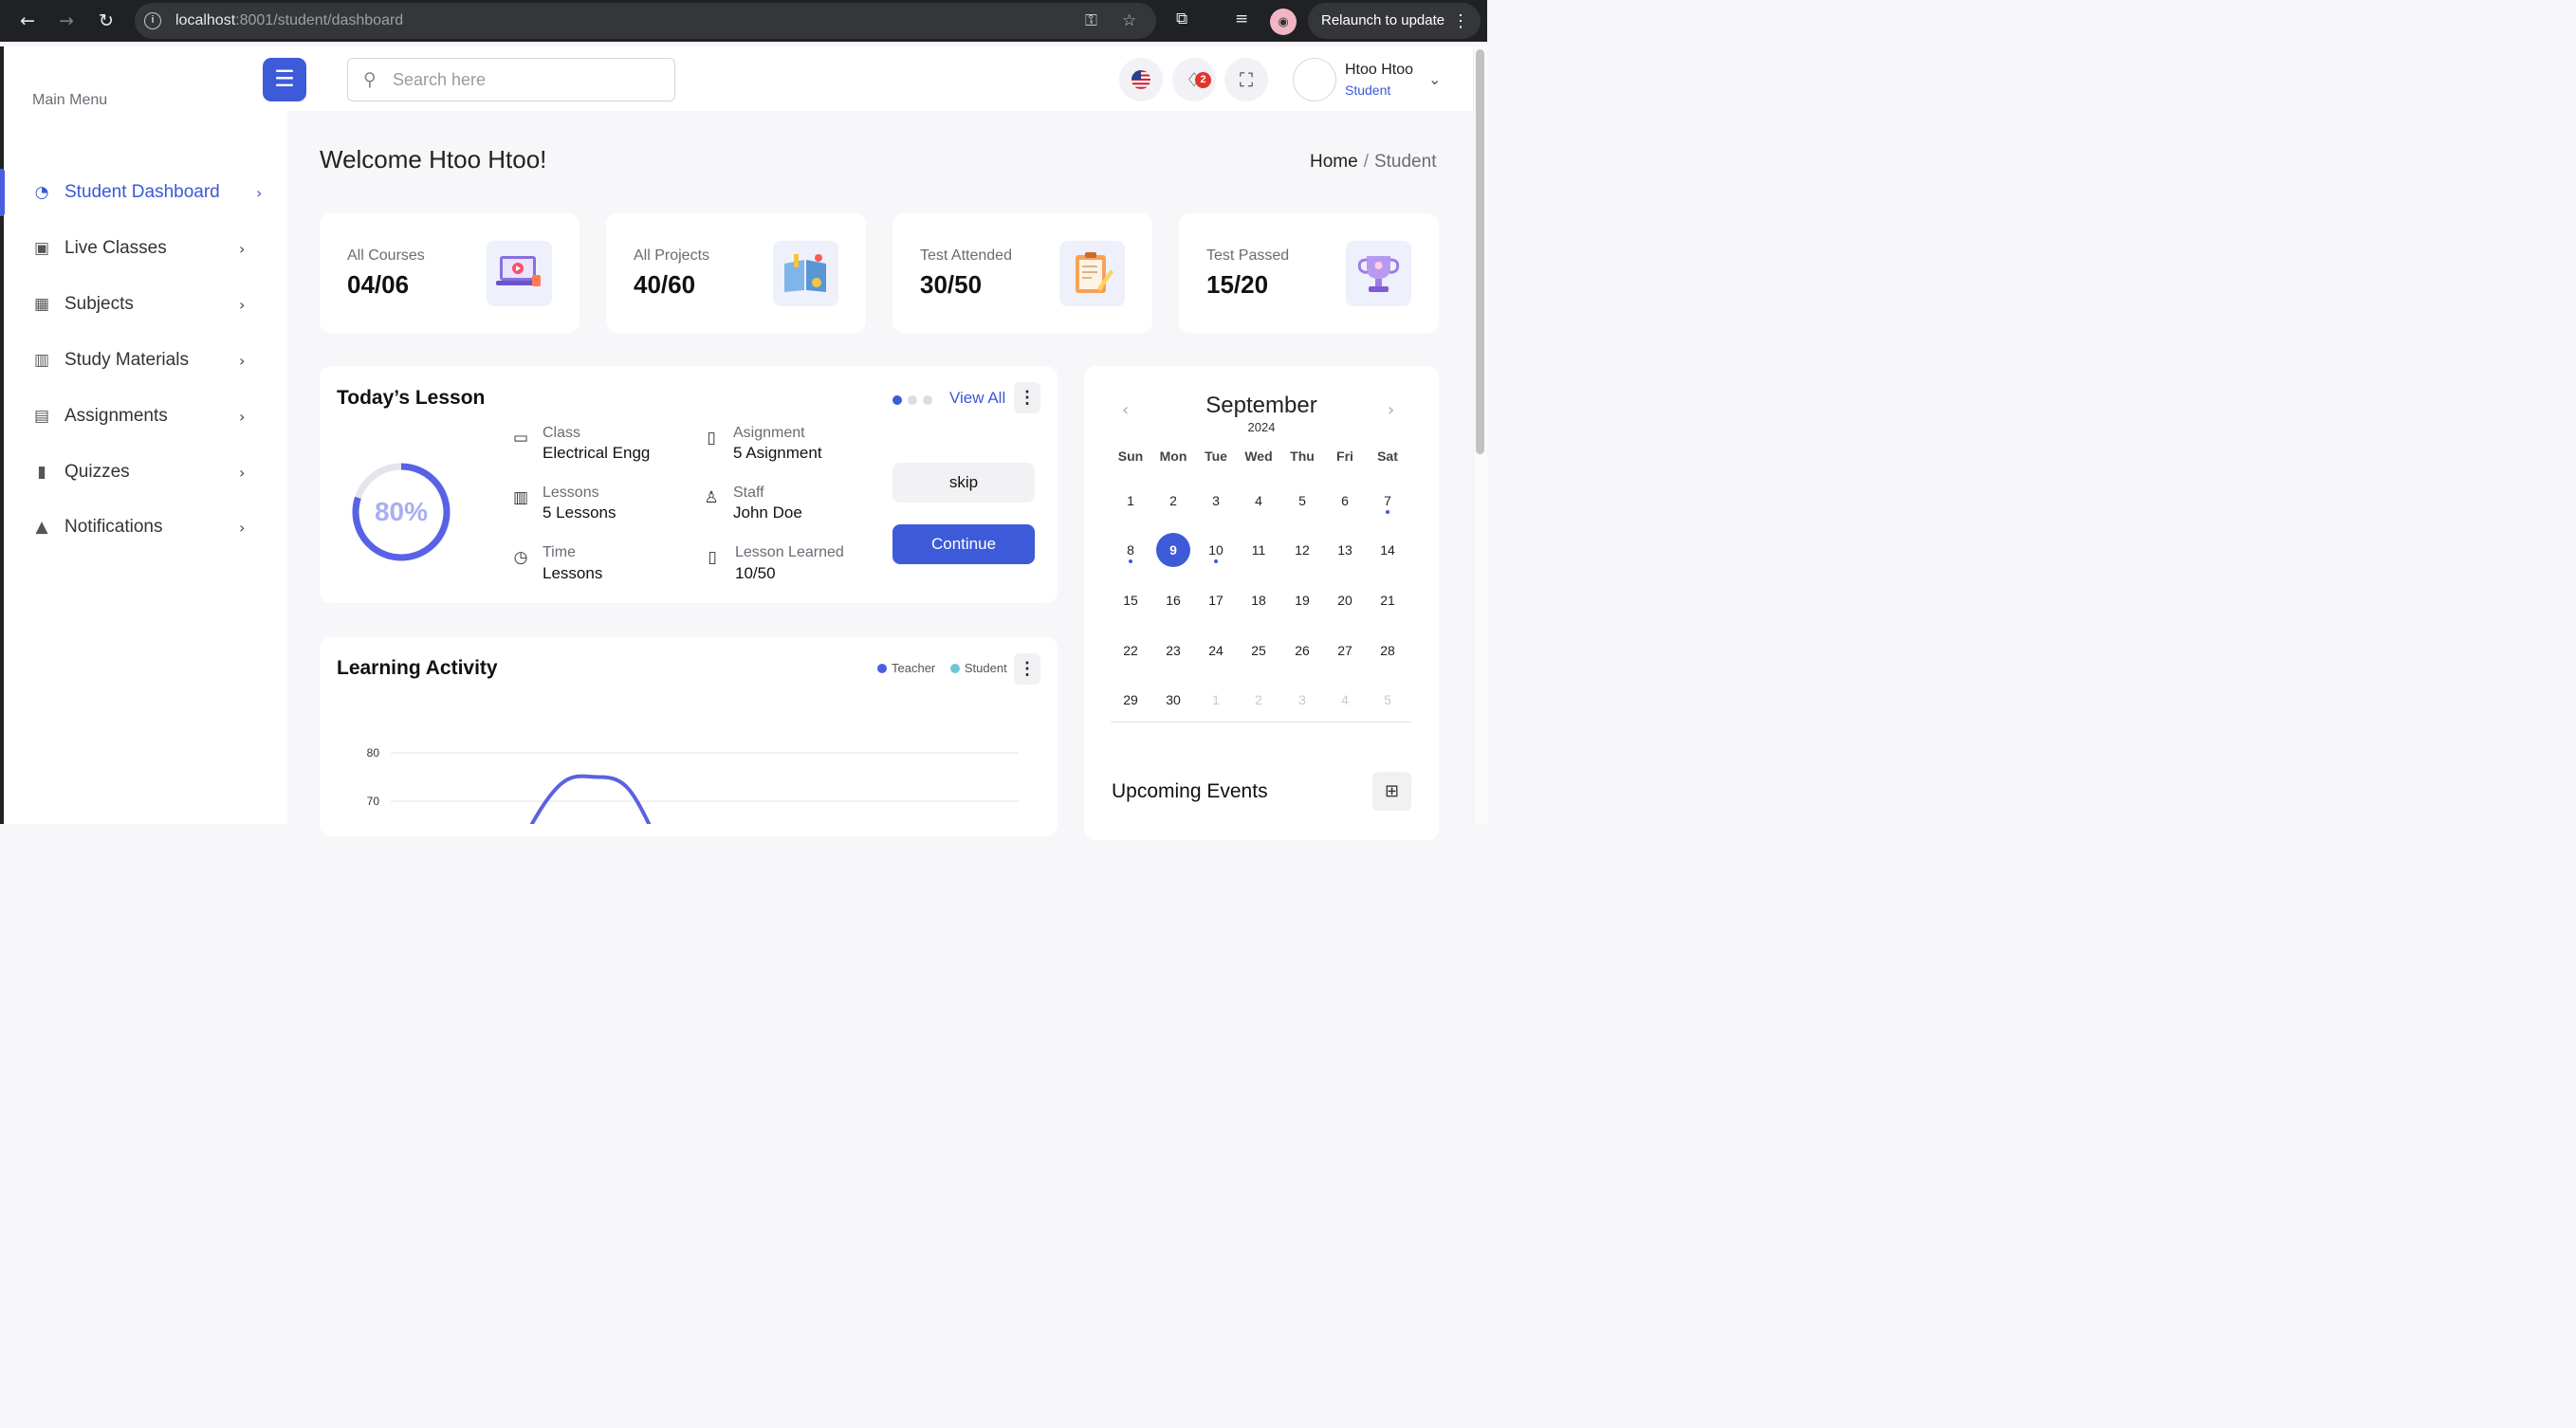  I want to click on chevron-down-icon: ⌄, so click(1434, 79).